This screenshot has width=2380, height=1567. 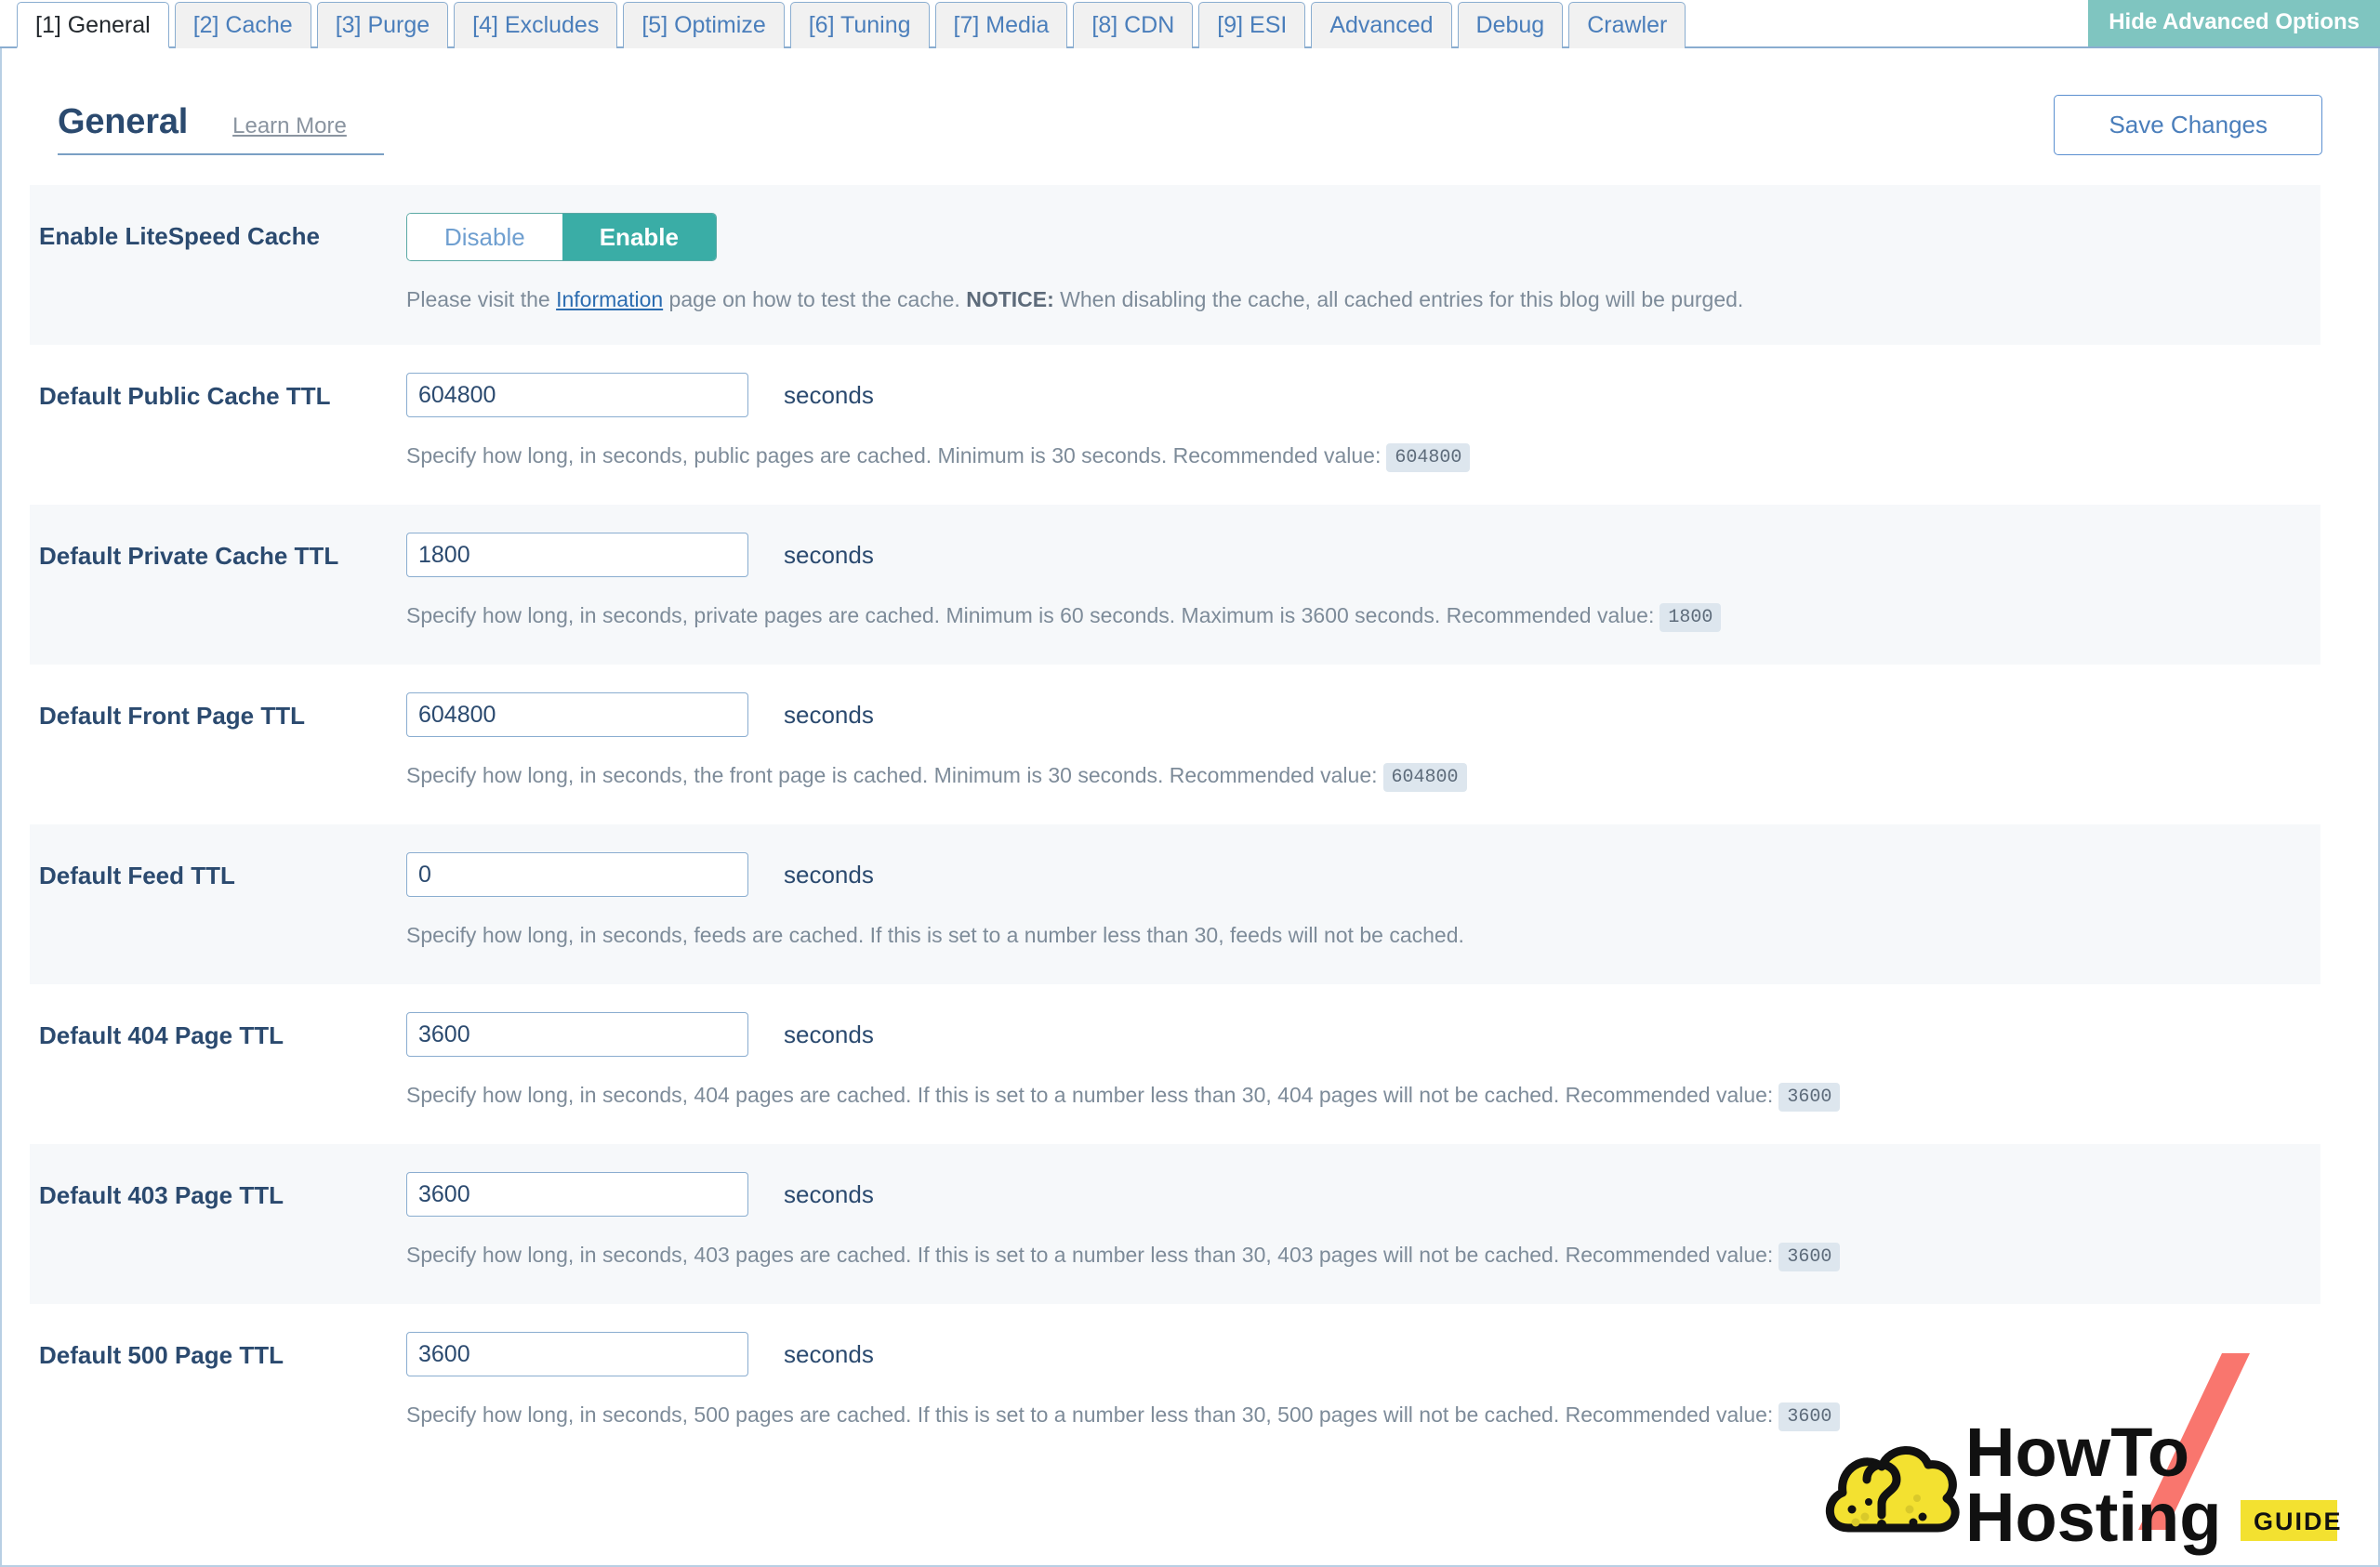 What do you see at coordinates (93, 25) in the screenshot?
I see `tab-1-general: [1] General` at bounding box center [93, 25].